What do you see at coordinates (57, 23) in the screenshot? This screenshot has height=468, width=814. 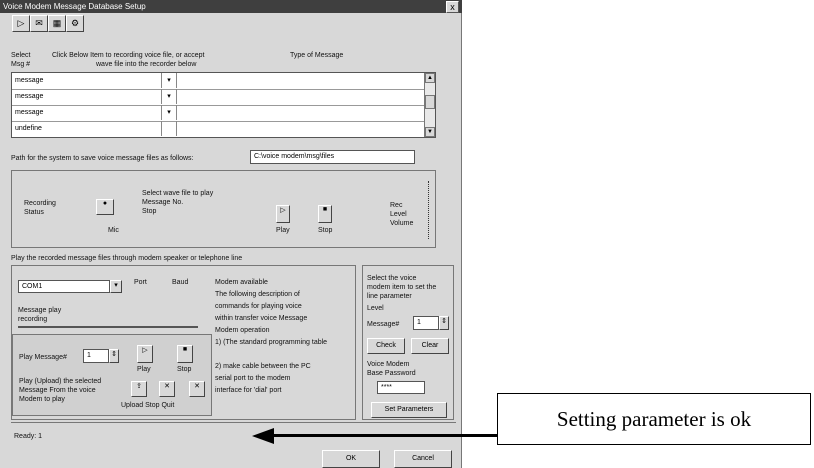 I see `save-icon: ▦` at bounding box center [57, 23].